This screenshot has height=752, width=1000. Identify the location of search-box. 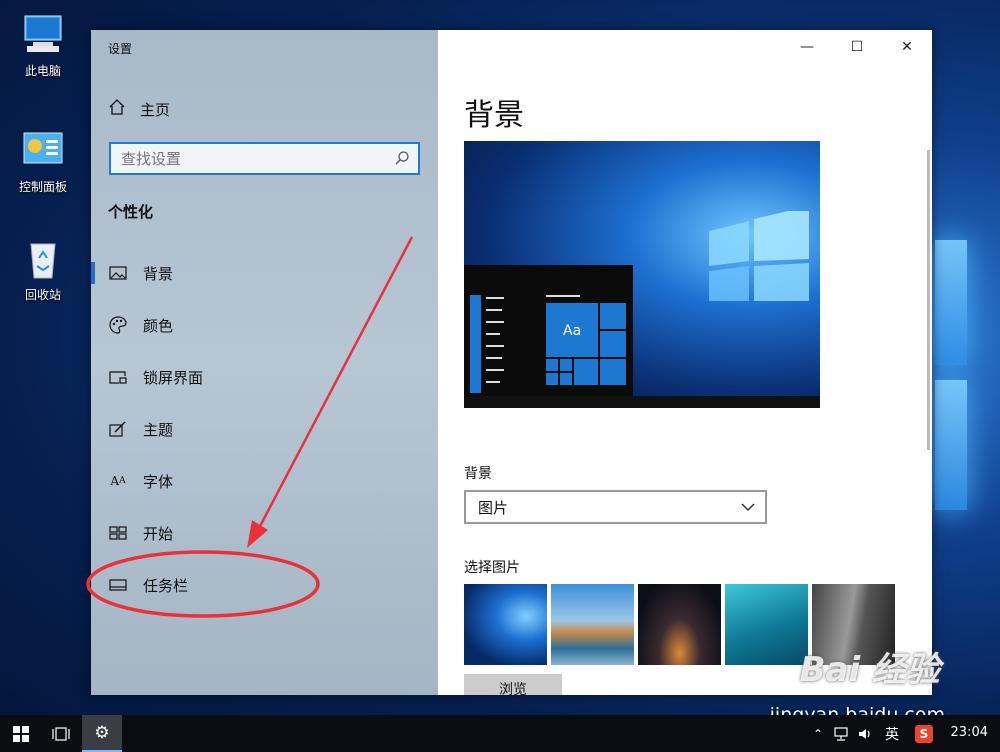
(264, 158).